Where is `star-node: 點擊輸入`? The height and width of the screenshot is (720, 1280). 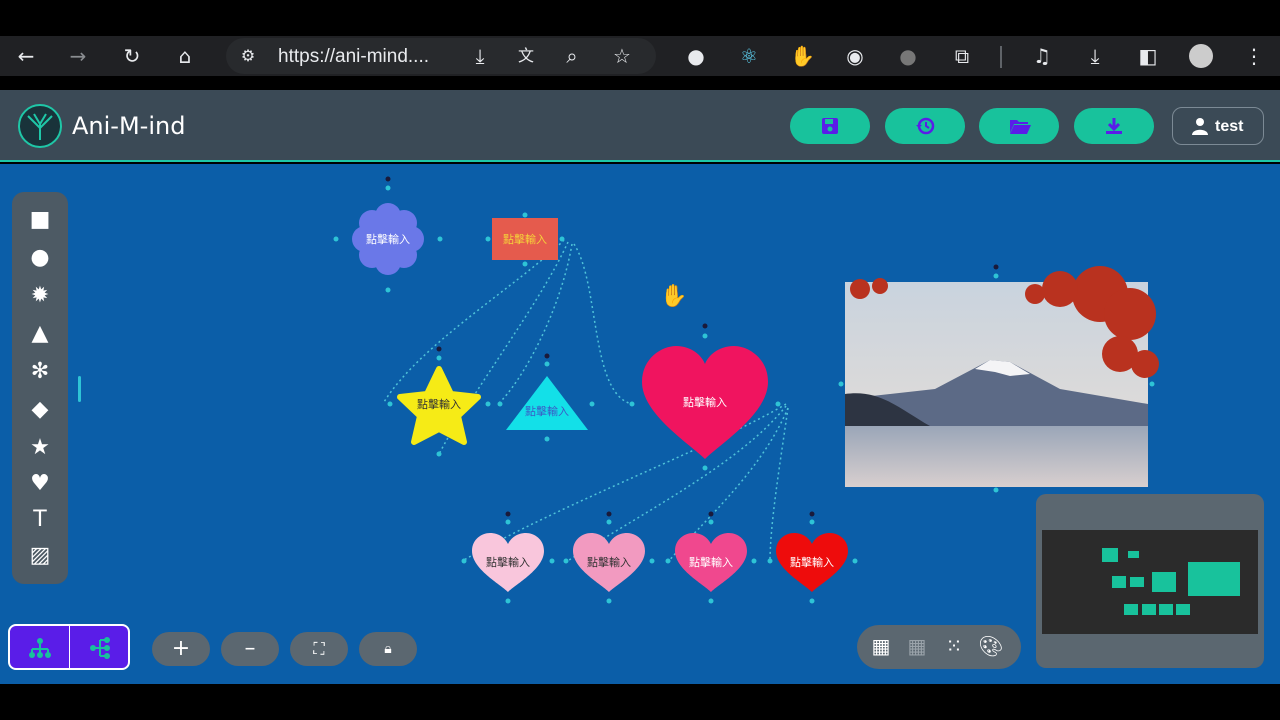
star-node: 點擊輸入 is located at coordinates (439, 405).